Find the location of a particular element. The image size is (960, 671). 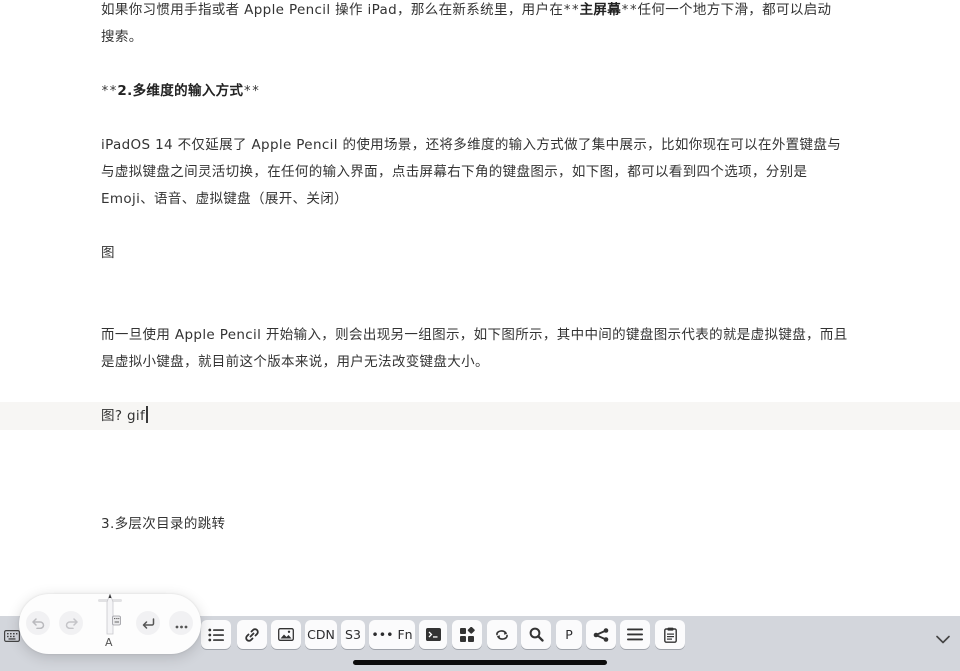

p-label: P is located at coordinates (569, 634).